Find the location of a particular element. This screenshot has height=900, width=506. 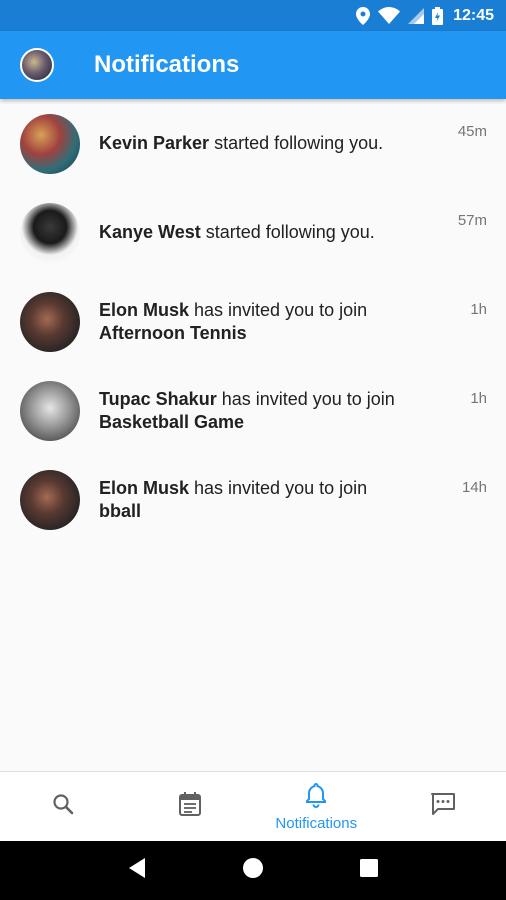

calendar-icon is located at coordinates (190, 806).